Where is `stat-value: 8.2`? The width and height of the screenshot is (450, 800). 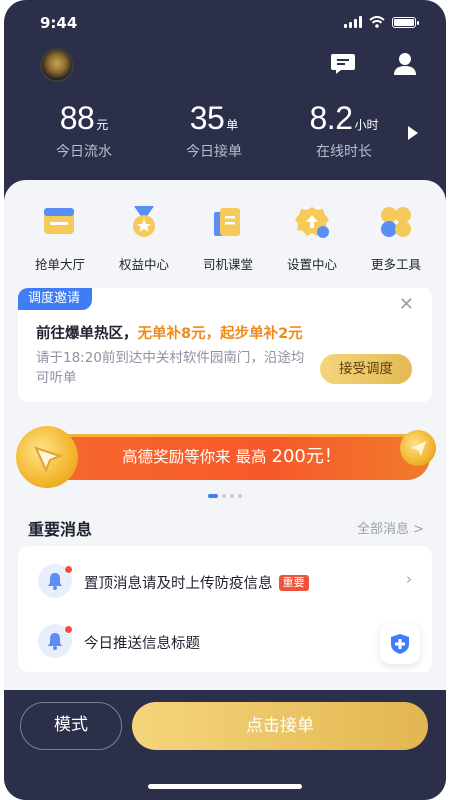 stat-value: 8.2 is located at coordinates (331, 118).